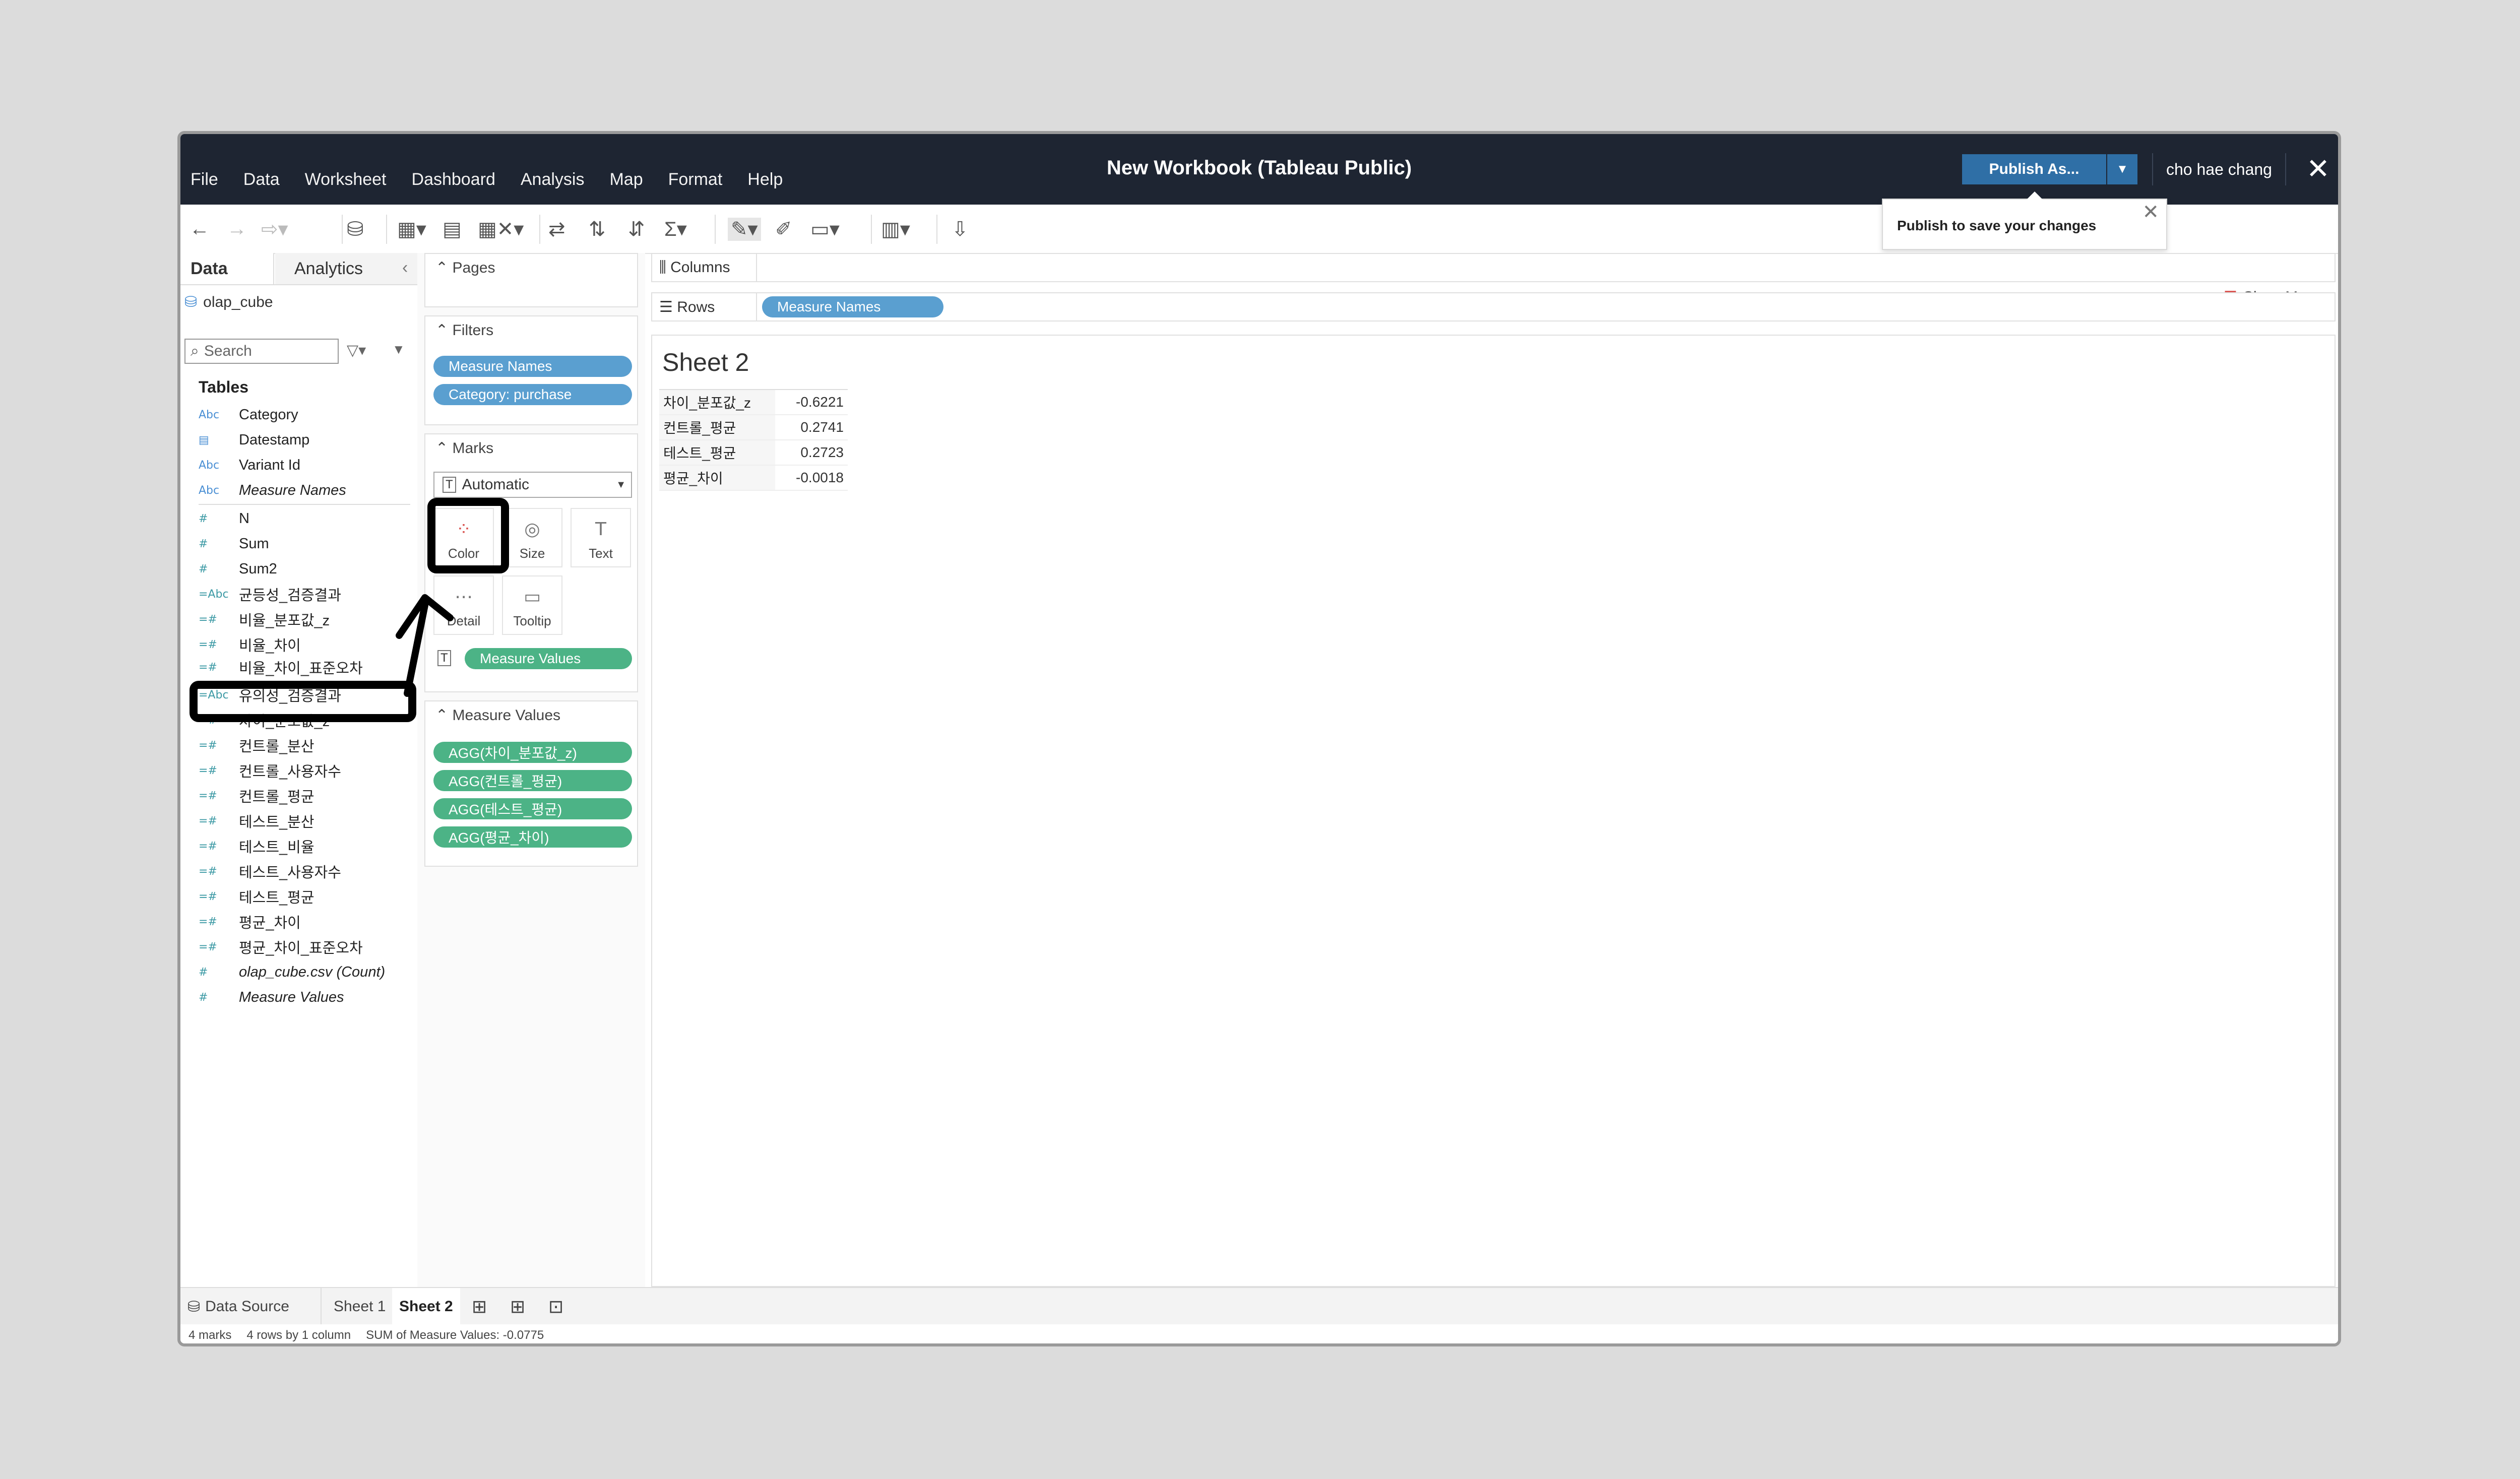 This screenshot has width=2520, height=1479. I want to click on row-header: 차이_분포값_z, so click(717, 402).